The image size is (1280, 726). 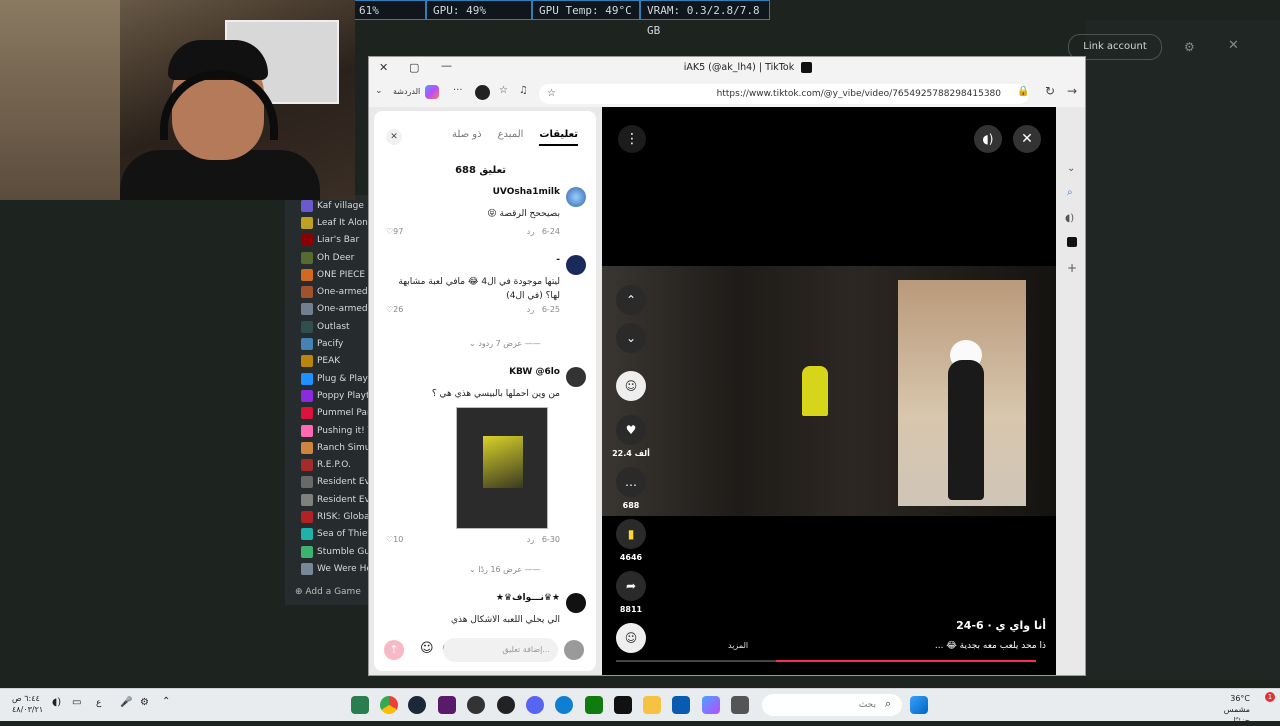 I want to click on game-list-item: Oh Deer, so click(x=327, y=257).